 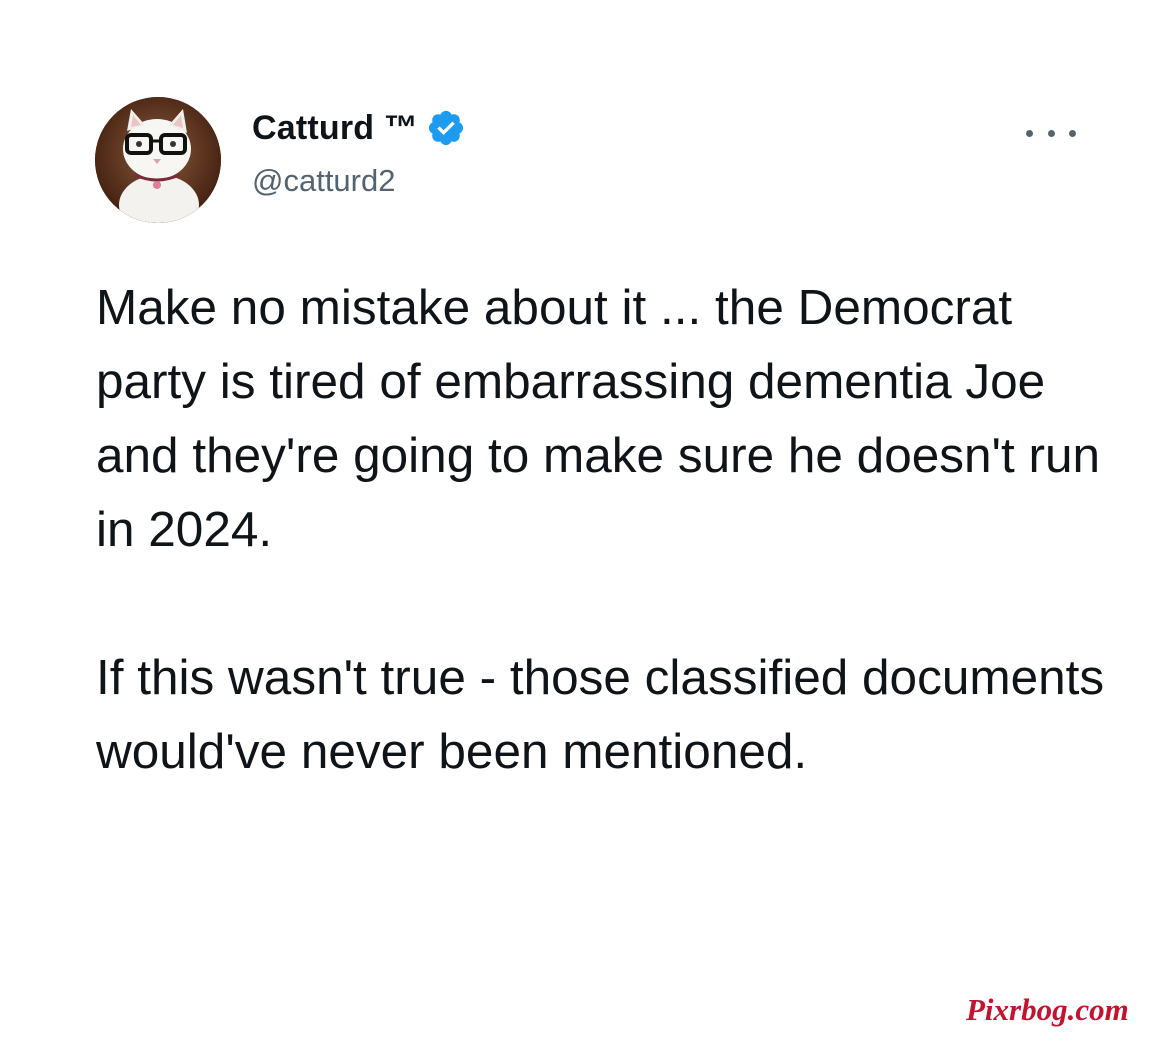 I want to click on cat-with-glasses-avatar-icon, so click(x=158, y=160).